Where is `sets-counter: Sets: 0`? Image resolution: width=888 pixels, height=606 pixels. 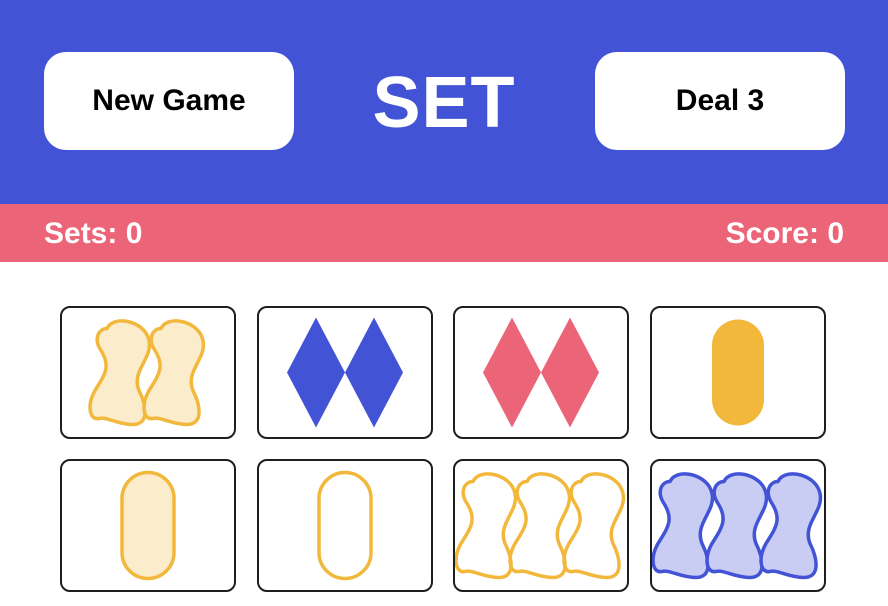
sets-counter: Sets: 0 is located at coordinates (93, 233).